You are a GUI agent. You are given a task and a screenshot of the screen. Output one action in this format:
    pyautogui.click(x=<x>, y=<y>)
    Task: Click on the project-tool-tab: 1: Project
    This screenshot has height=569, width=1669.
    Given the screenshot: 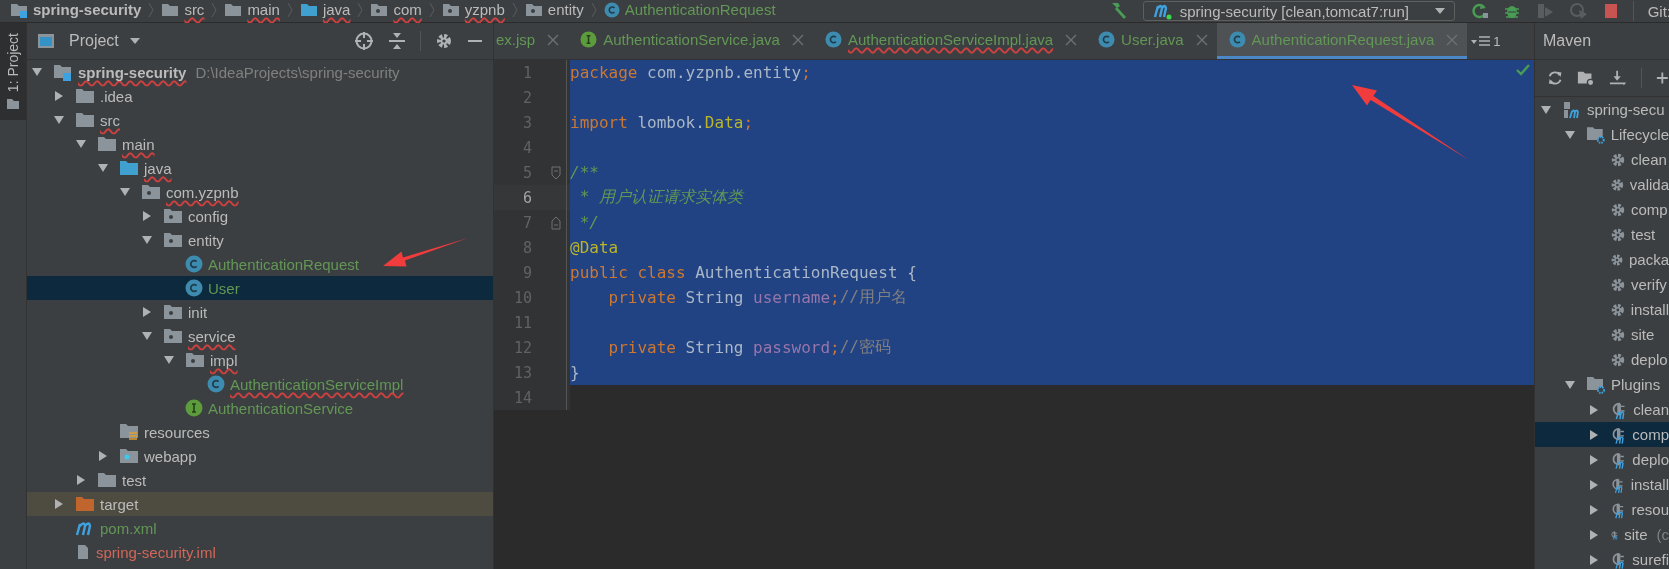 What is the action you would take?
    pyautogui.click(x=13, y=72)
    